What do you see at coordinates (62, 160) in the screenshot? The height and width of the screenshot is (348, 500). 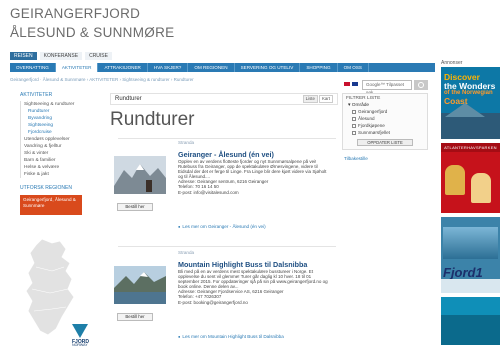 I see `sidebar-item-barn: Barn & familier` at bounding box center [62, 160].